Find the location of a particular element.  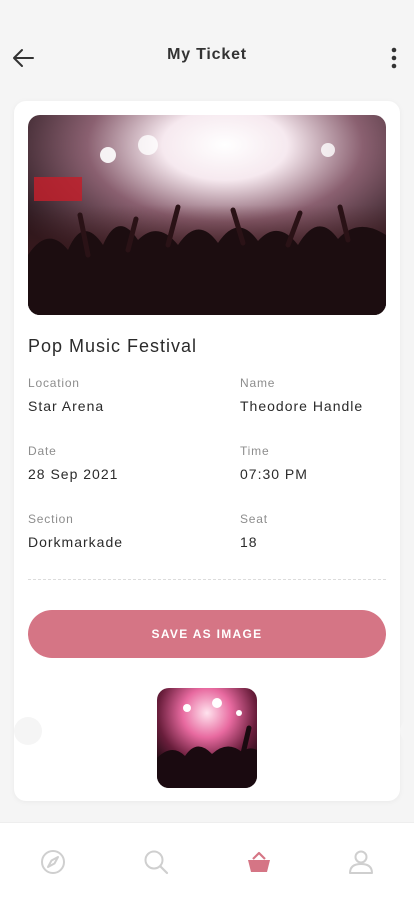

tab-explore is located at coordinates (53, 862).